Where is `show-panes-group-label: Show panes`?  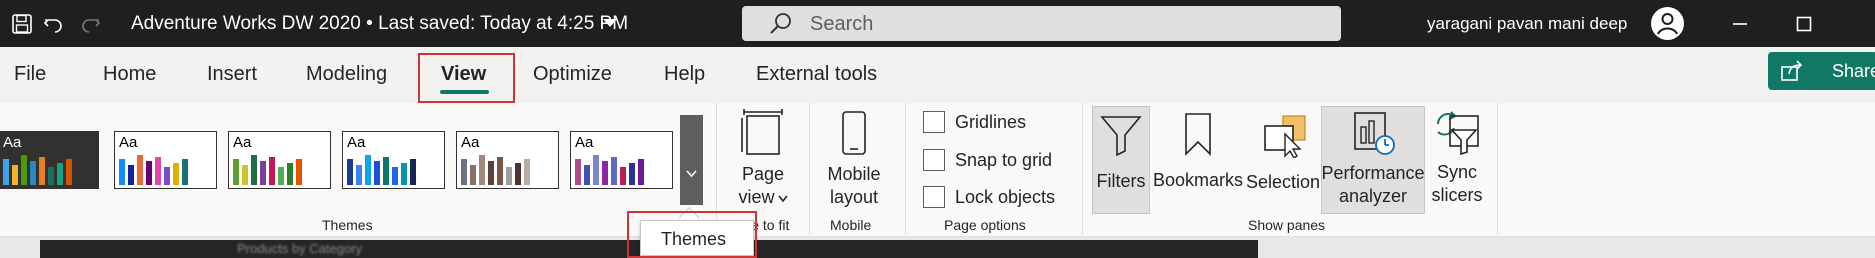 show-panes-group-label: Show panes is located at coordinates (1287, 225).